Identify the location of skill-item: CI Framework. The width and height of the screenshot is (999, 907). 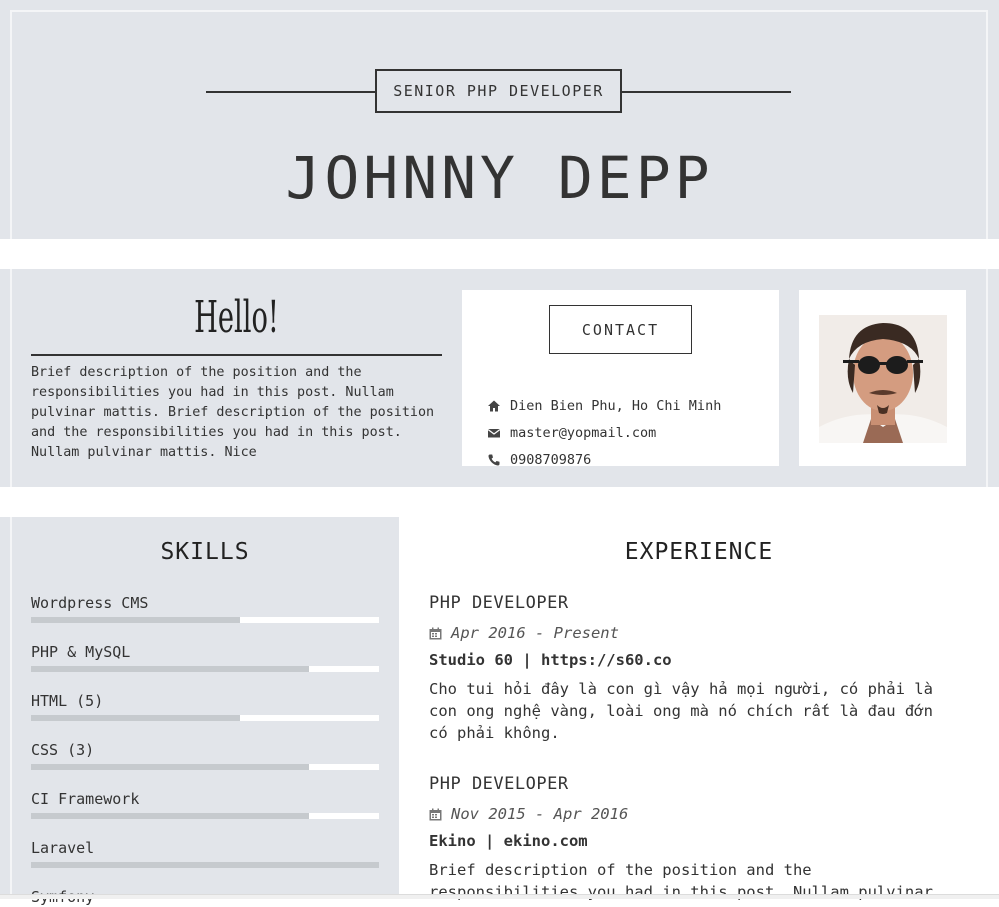
(205, 804).